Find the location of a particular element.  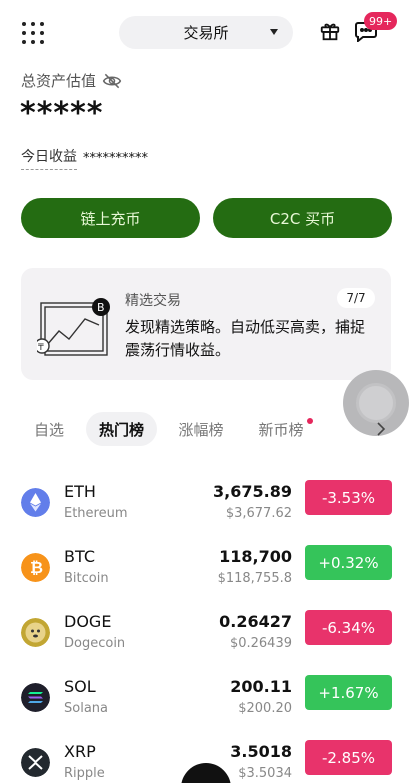

coin-usd-price: $0.26439 is located at coordinates (260, 643).